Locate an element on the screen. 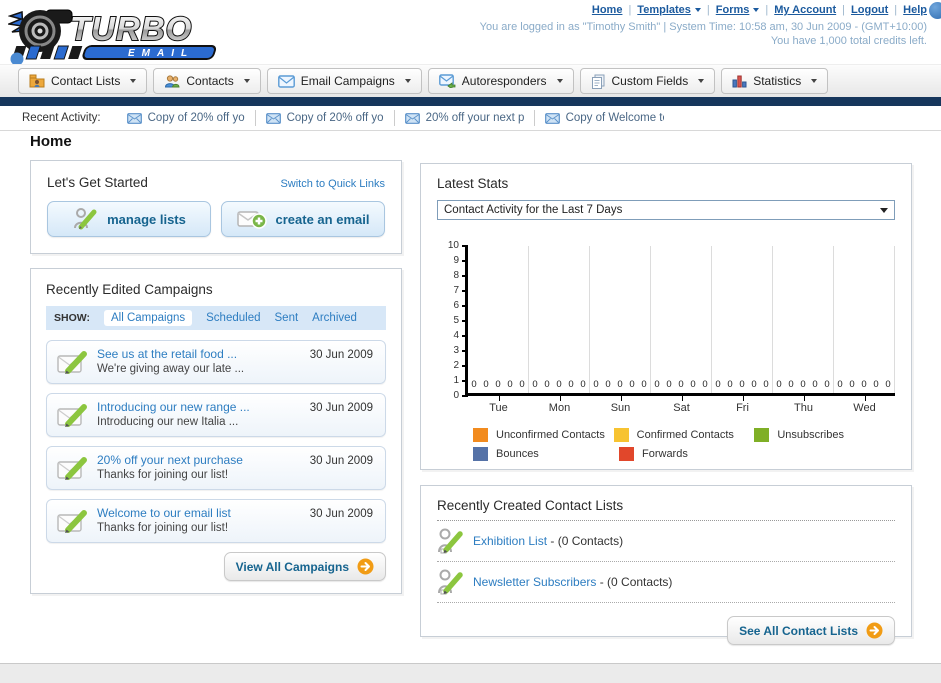 The image size is (941, 683). contact-lists-title: Recently Created Contact Lists is located at coordinates (666, 509).